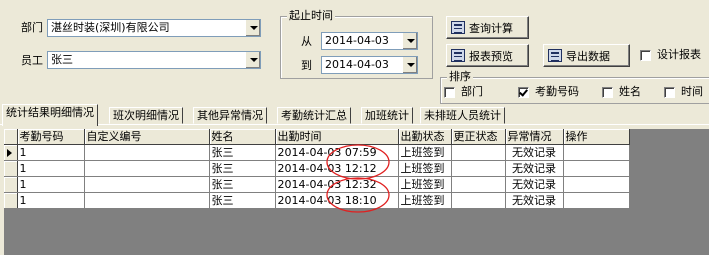  Describe the element at coordinates (311, 16) in the screenshot. I see `time-range-title: 起止时间` at that location.